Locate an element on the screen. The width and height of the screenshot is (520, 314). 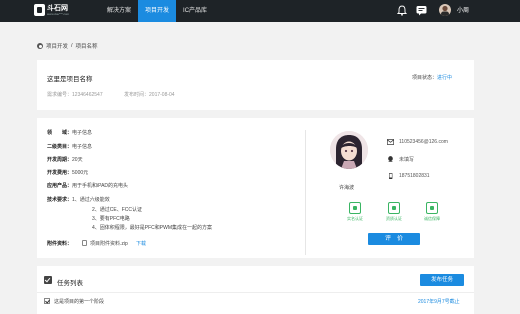
project-date: 发布时间：2017-08-04 is located at coordinates (149, 94).